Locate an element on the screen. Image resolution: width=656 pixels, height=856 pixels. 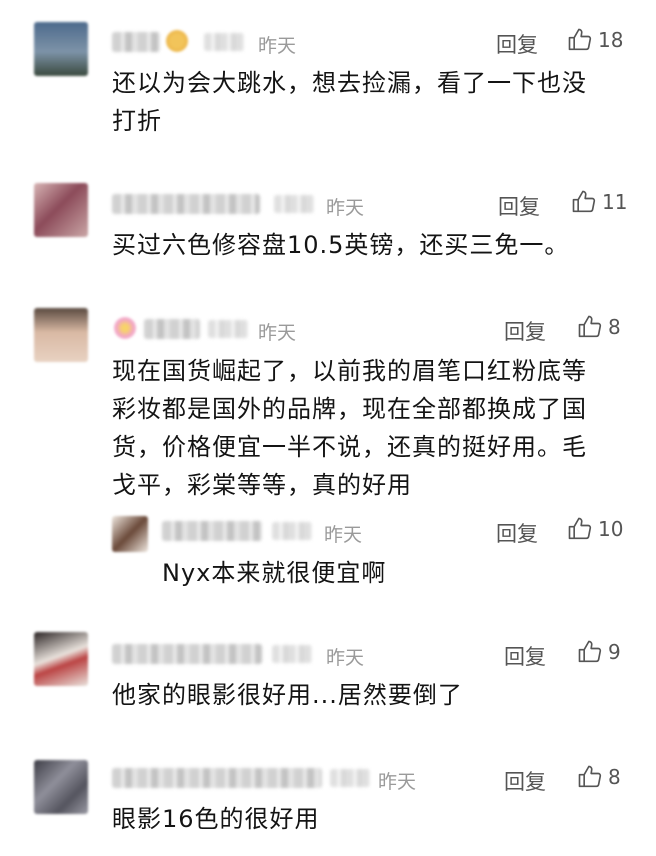
like-button: 10 is located at coordinates (594, 529).